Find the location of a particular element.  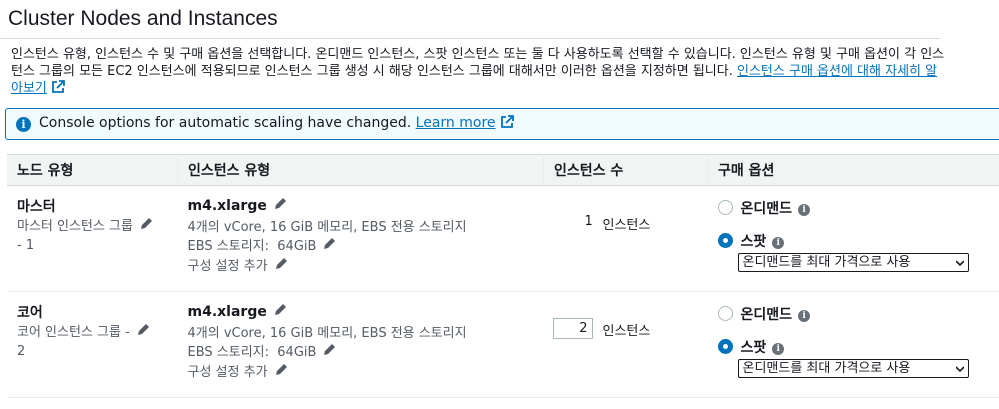

table-header-row: 노드 유형 인스턴스 유형 인스턴스 수 구매 옵션 is located at coordinates (503, 170).